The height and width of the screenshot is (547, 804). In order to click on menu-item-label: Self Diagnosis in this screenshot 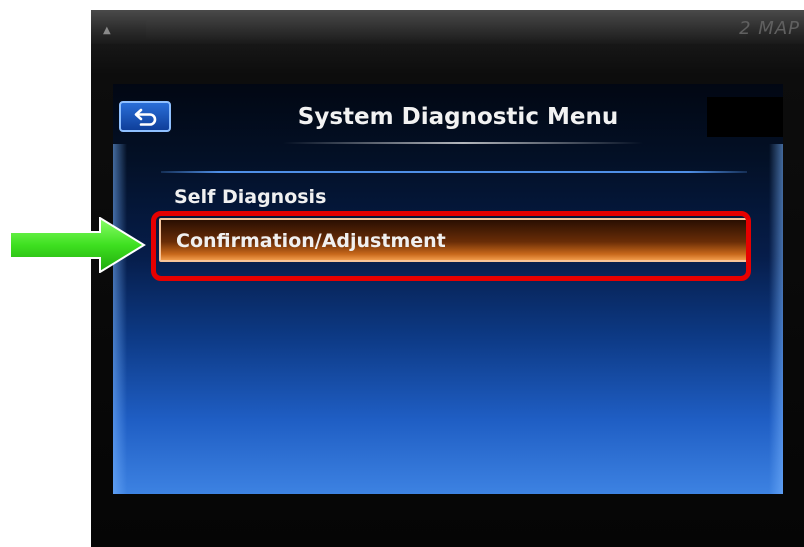, I will do `click(250, 197)`.